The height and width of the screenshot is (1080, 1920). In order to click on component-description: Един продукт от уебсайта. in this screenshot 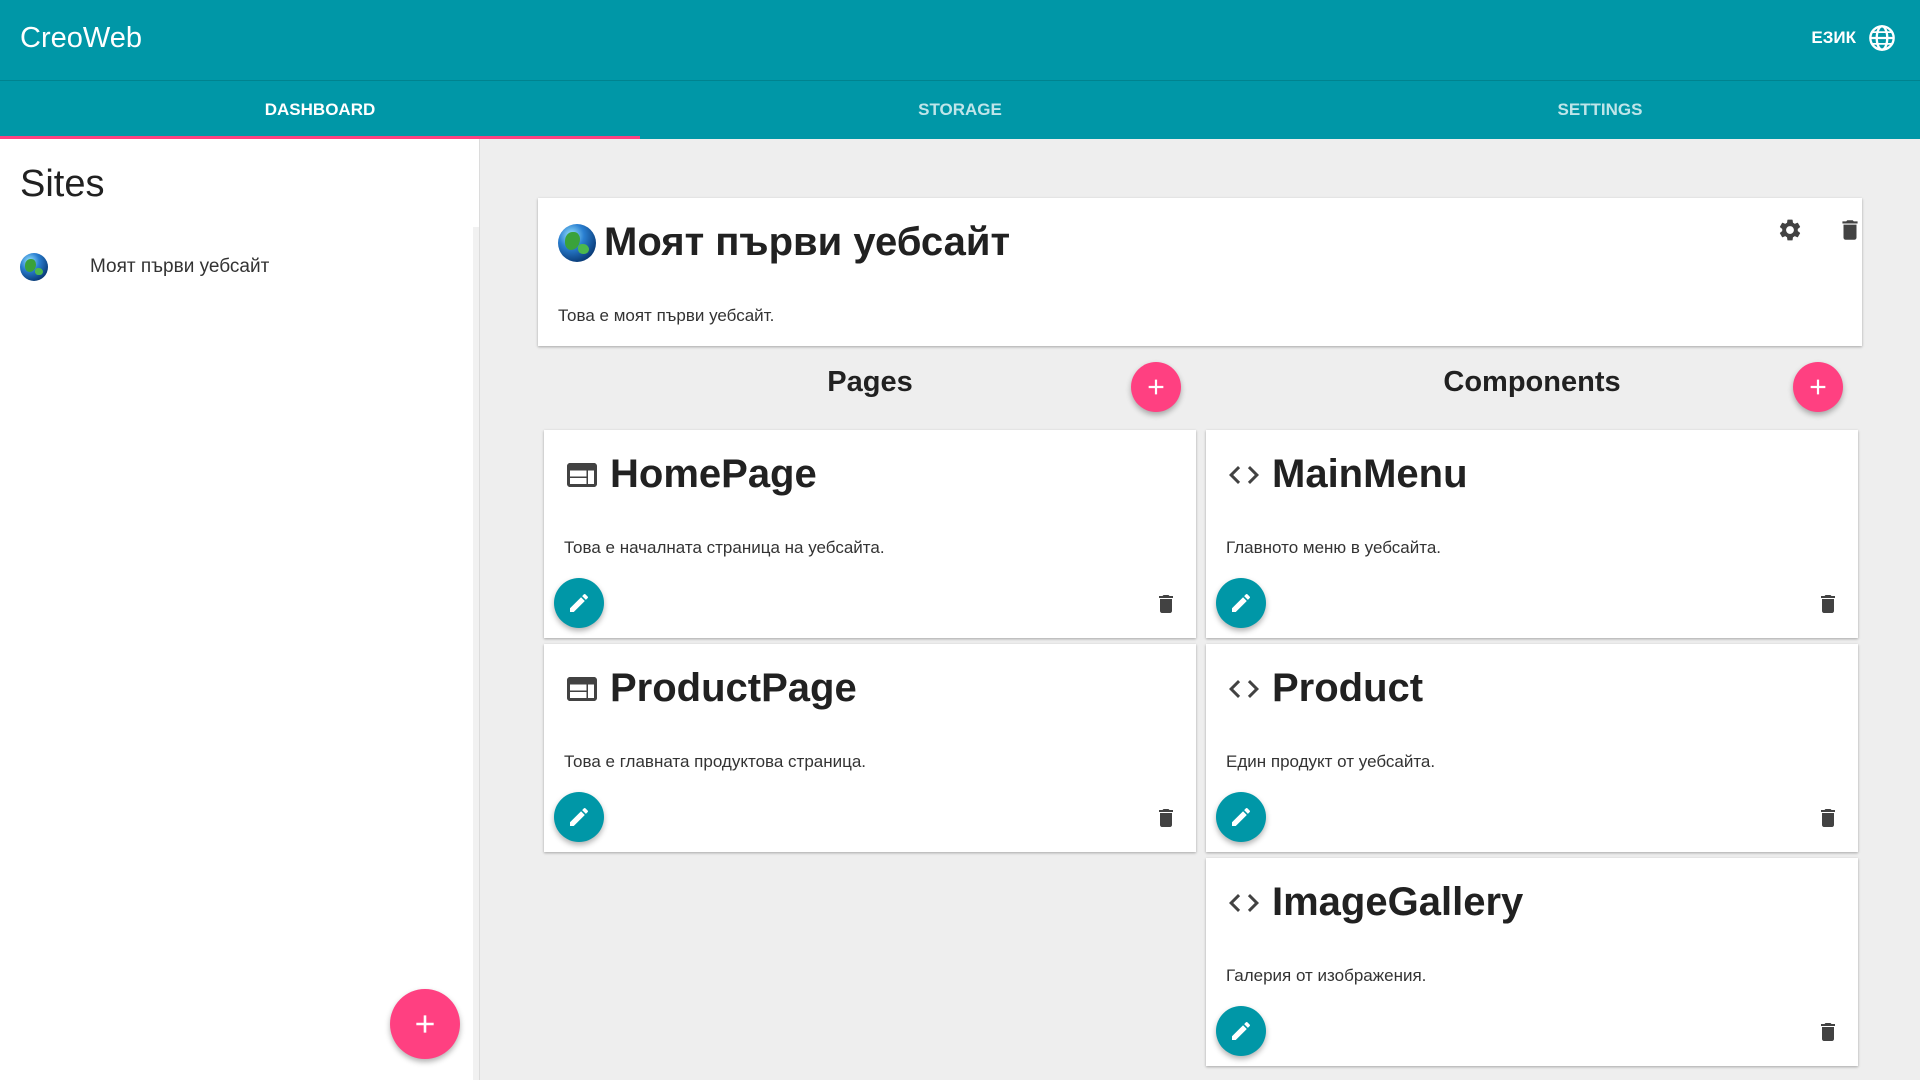, I will do `click(1331, 761)`.